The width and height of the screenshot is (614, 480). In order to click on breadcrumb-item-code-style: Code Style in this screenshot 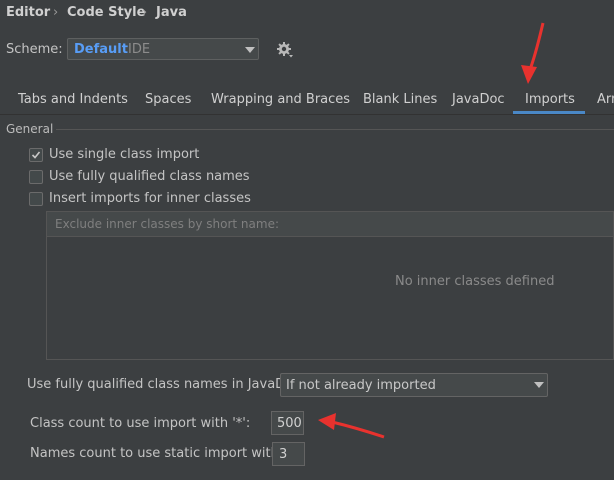, I will do `click(106, 14)`.